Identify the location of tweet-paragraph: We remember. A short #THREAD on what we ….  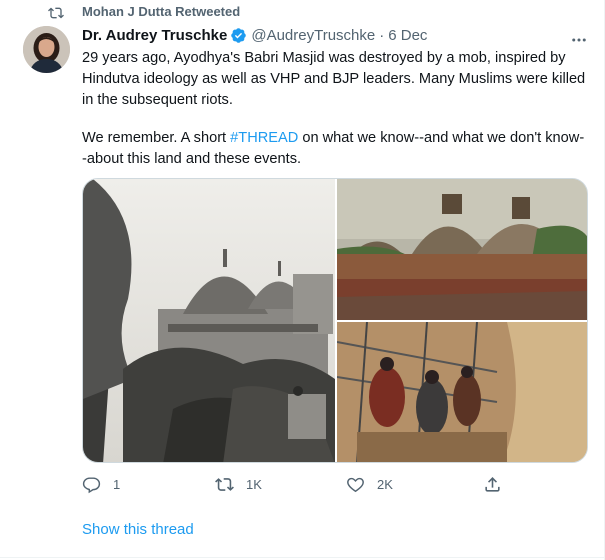
(334, 149).